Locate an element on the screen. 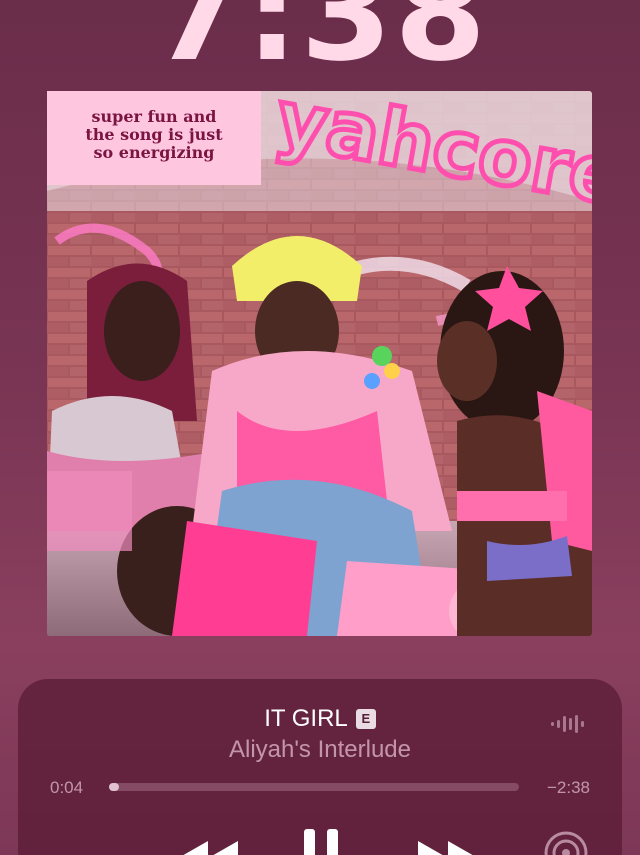 The image size is (640, 855). pause-icon is located at coordinates (321, 842).